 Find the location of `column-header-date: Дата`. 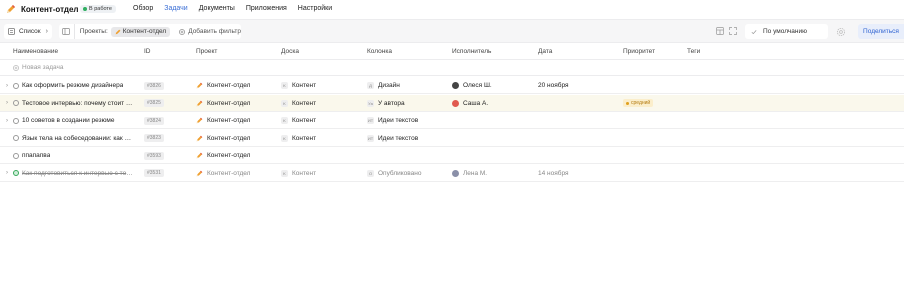

column-header-date: Дата is located at coordinates (545, 51).